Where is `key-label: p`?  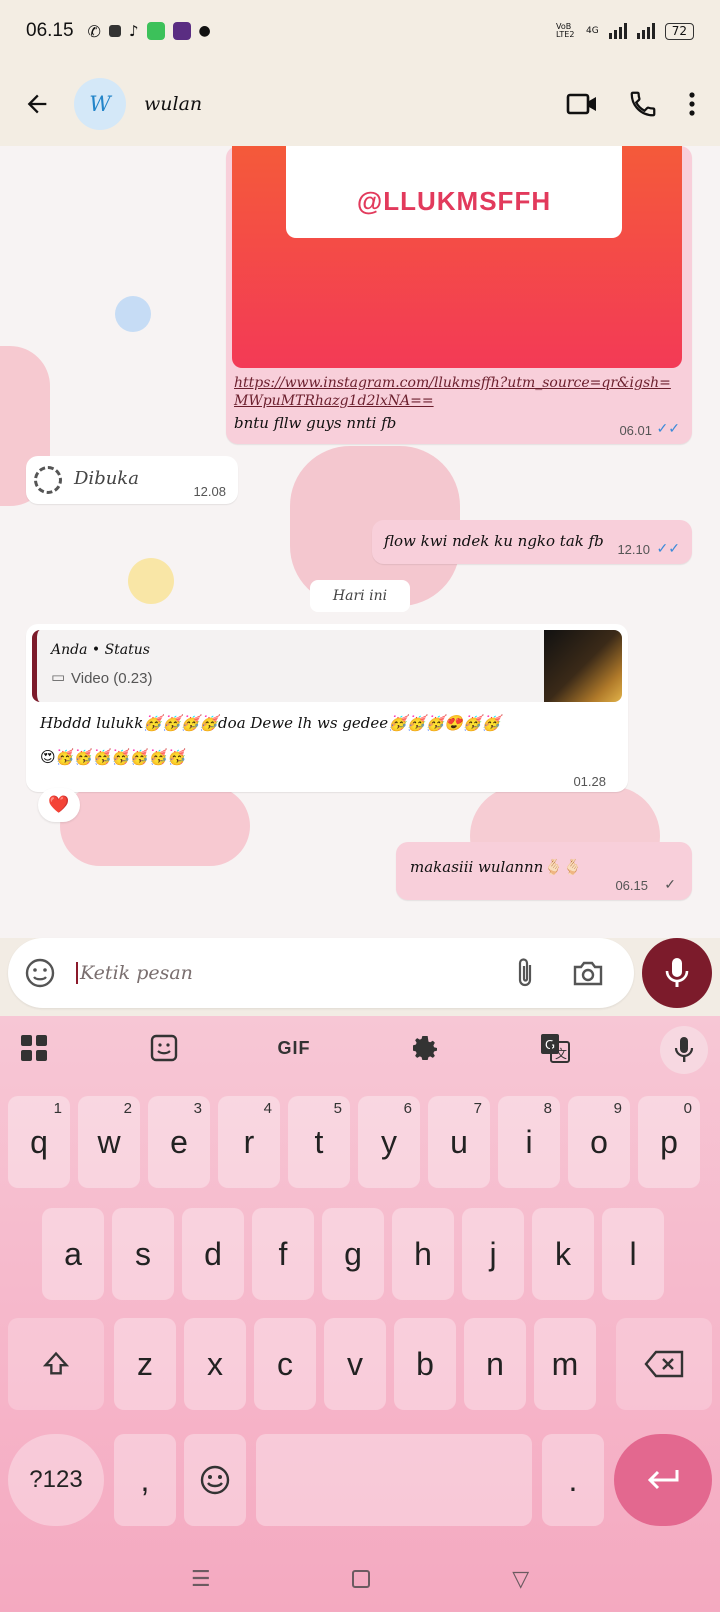 key-label: p is located at coordinates (669, 1141).